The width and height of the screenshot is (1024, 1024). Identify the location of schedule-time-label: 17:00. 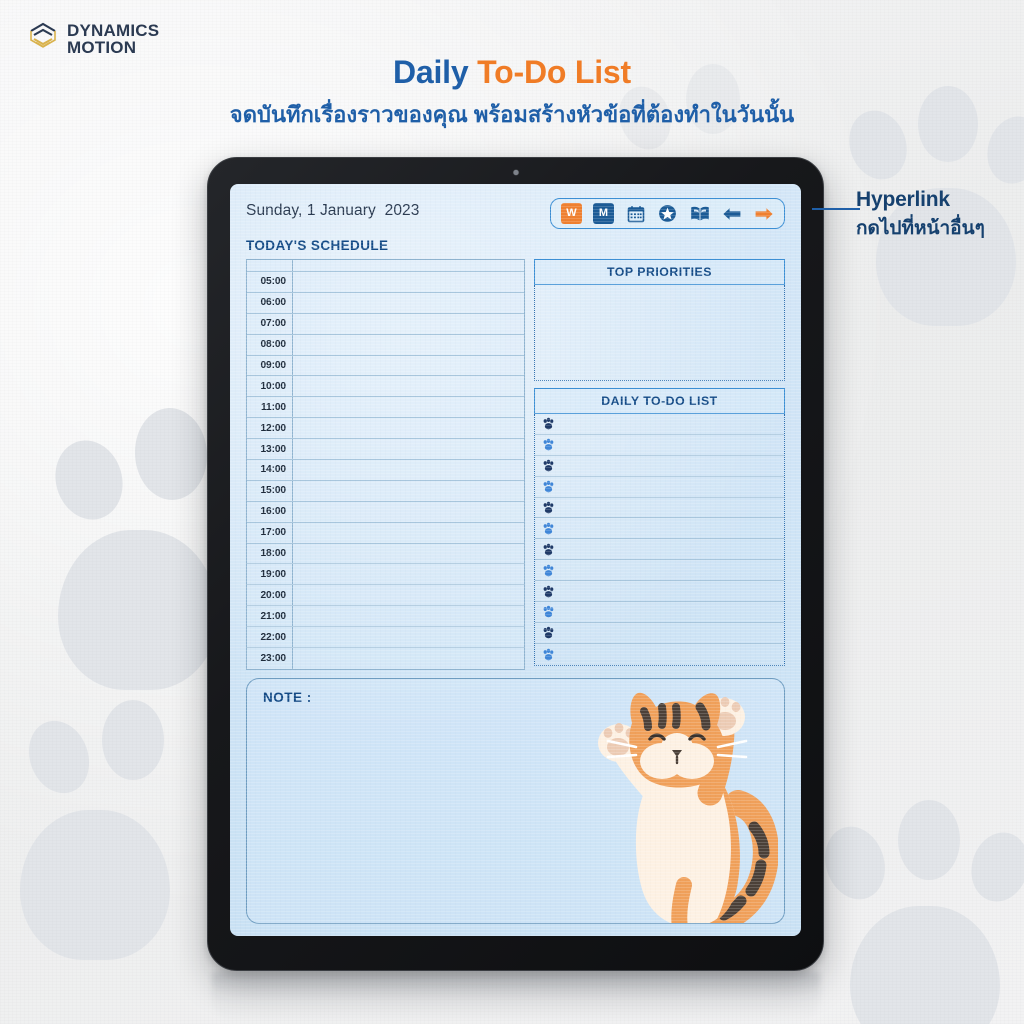
(270, 532).